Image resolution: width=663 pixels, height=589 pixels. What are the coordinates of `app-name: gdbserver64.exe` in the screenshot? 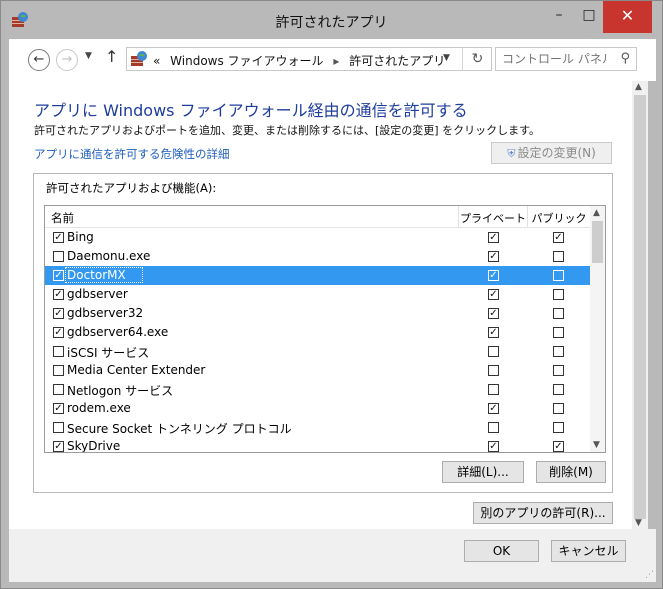 It's located at (118, 332).